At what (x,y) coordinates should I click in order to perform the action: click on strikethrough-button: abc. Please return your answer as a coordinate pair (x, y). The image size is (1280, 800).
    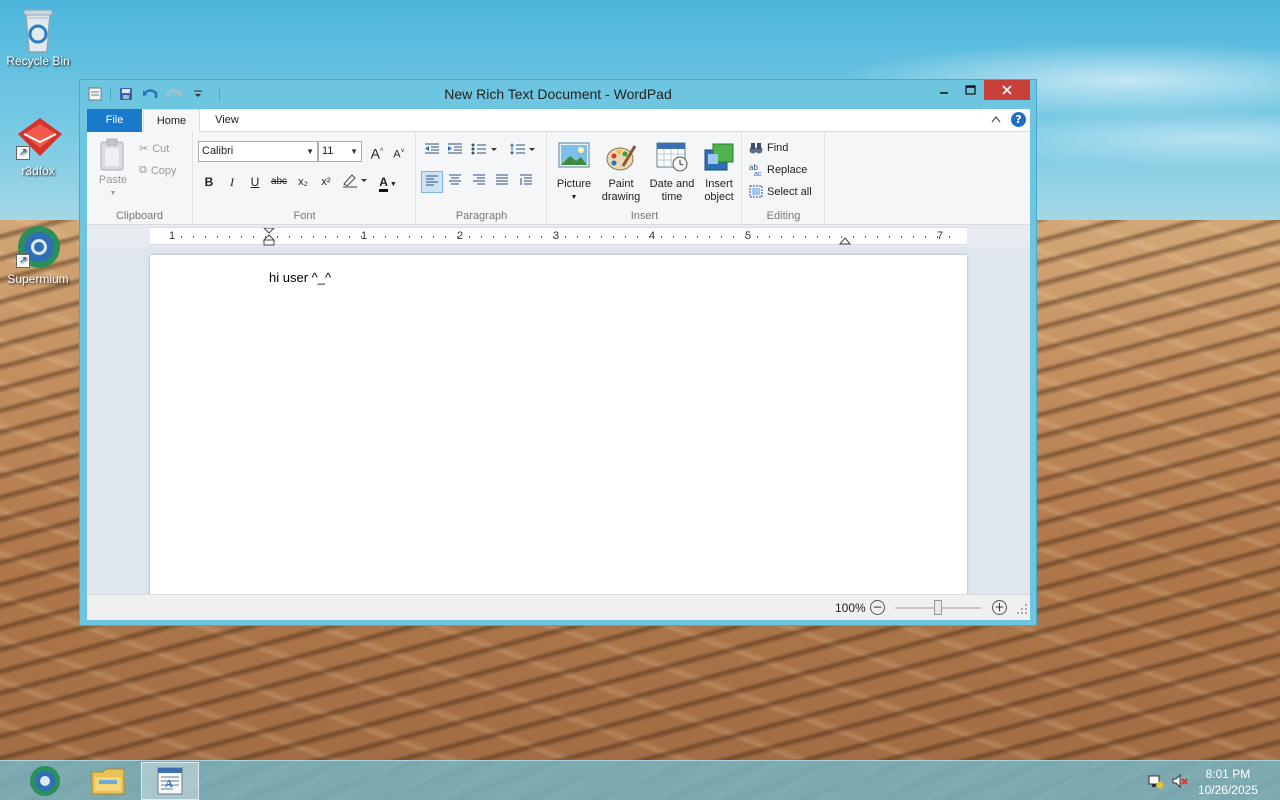
    Looking at the image, I should click on (279, 182).